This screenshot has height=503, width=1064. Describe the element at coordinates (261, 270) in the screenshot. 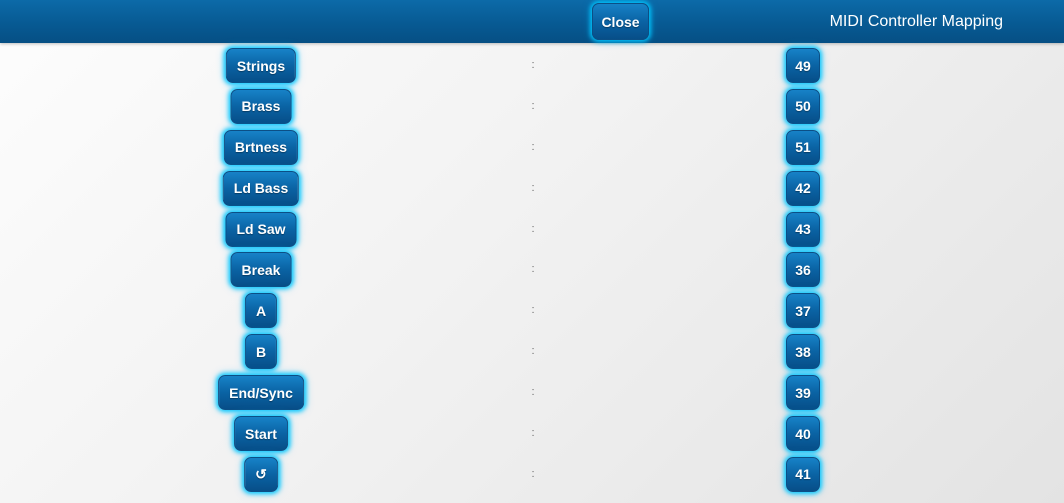

I see `control-button-break: Break` at that location.